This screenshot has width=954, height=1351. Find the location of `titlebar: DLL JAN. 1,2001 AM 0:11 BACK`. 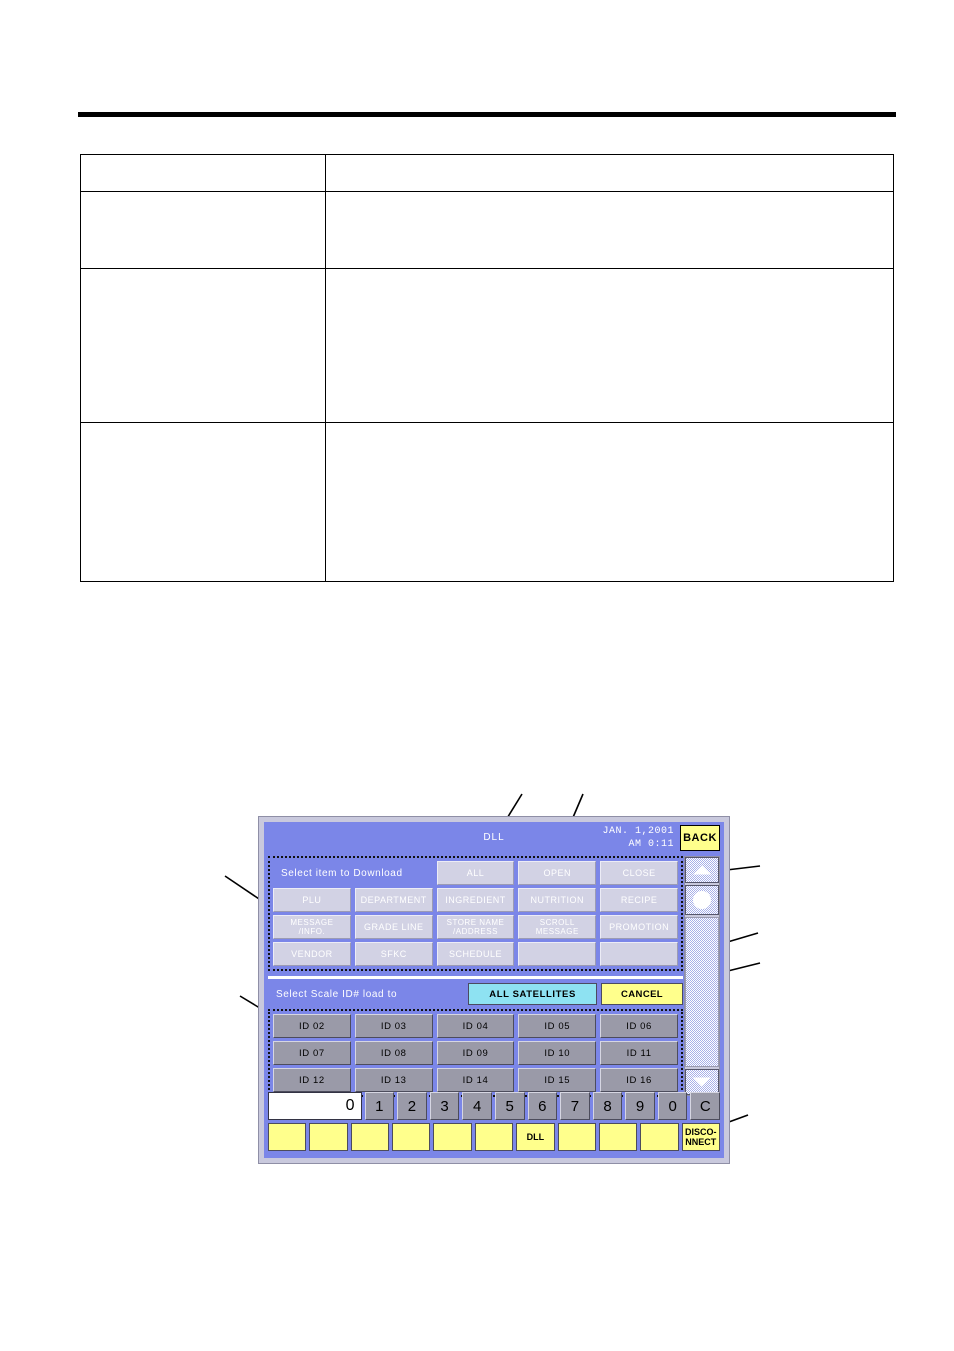

titlebar: DLL JAN. 1,2001 AM 0:11 BACK is located at coordinates (494, 839).